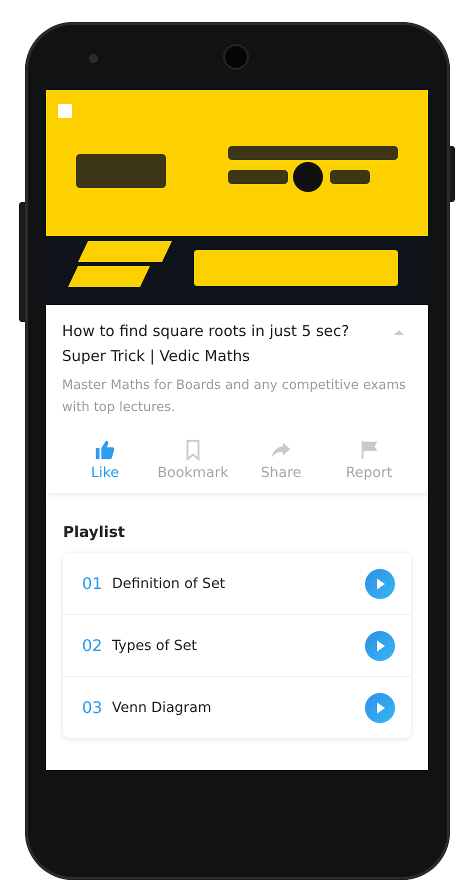 The width and height of the screenshot is (474, 893). I want to click on camera-icon, so click(236, 57).